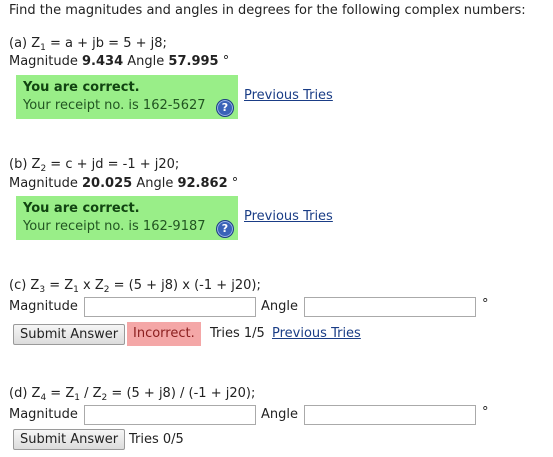 This screenshot has height=457, width=553. Describe the element at coordinates (81, 208) in the screenshot. I see `part-b-status-title: You are correct.` at that location.